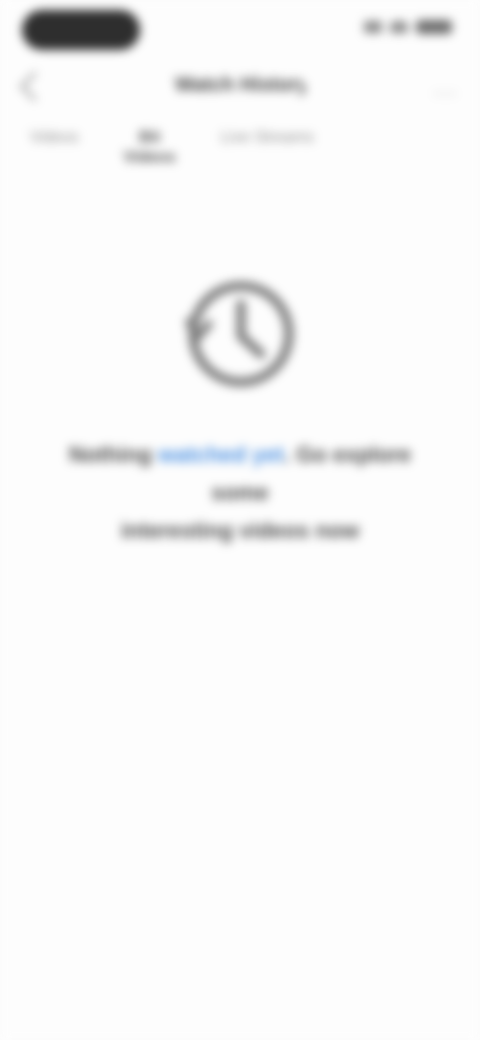 This screenshot has width=480, height=1040. Describe the element at coordinates (267, 158) in the screenshot. I see `tab-live-streams: Live Streams` at that location.